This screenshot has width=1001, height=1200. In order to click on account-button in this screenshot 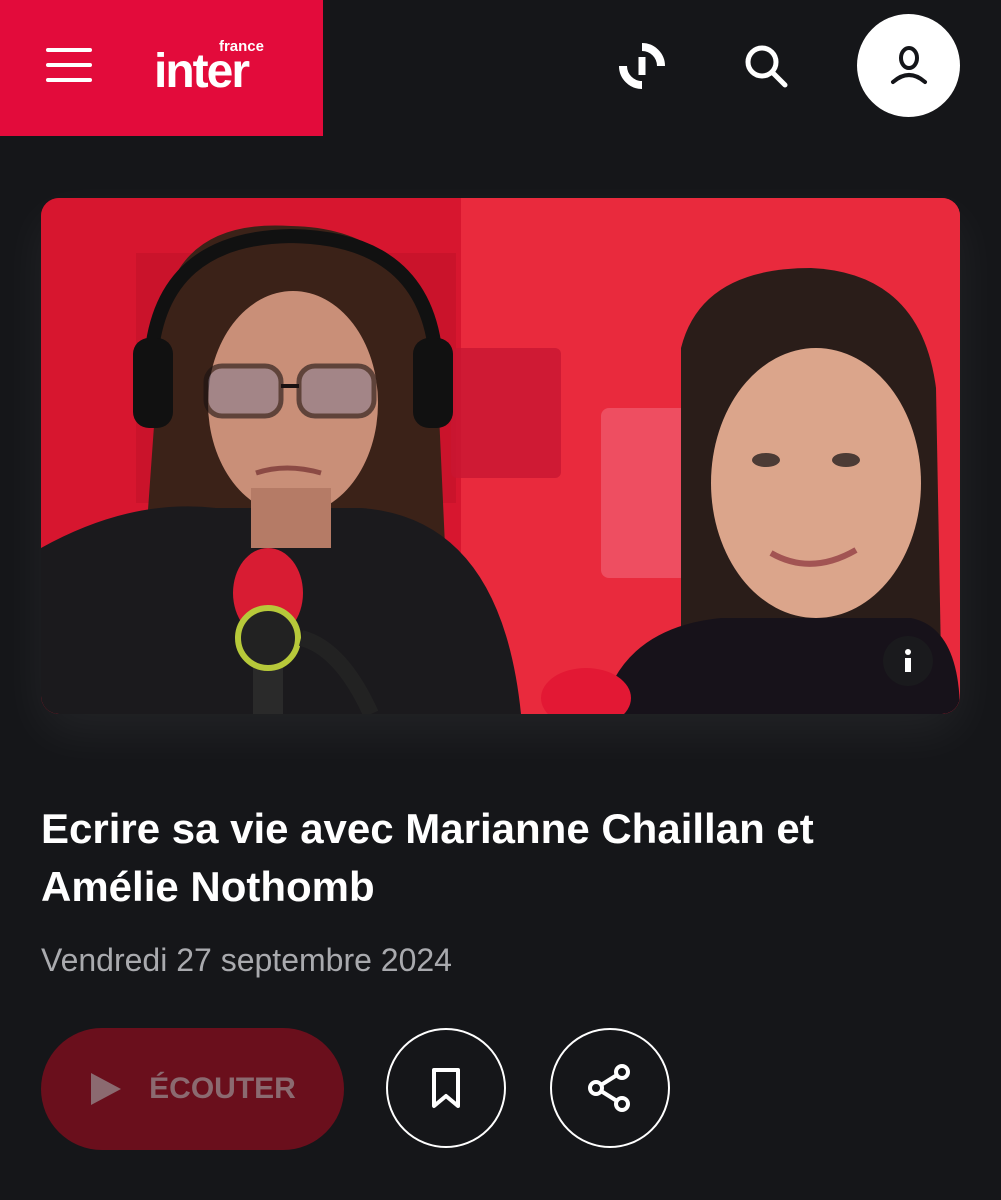, I will do `click(908, 65)`.